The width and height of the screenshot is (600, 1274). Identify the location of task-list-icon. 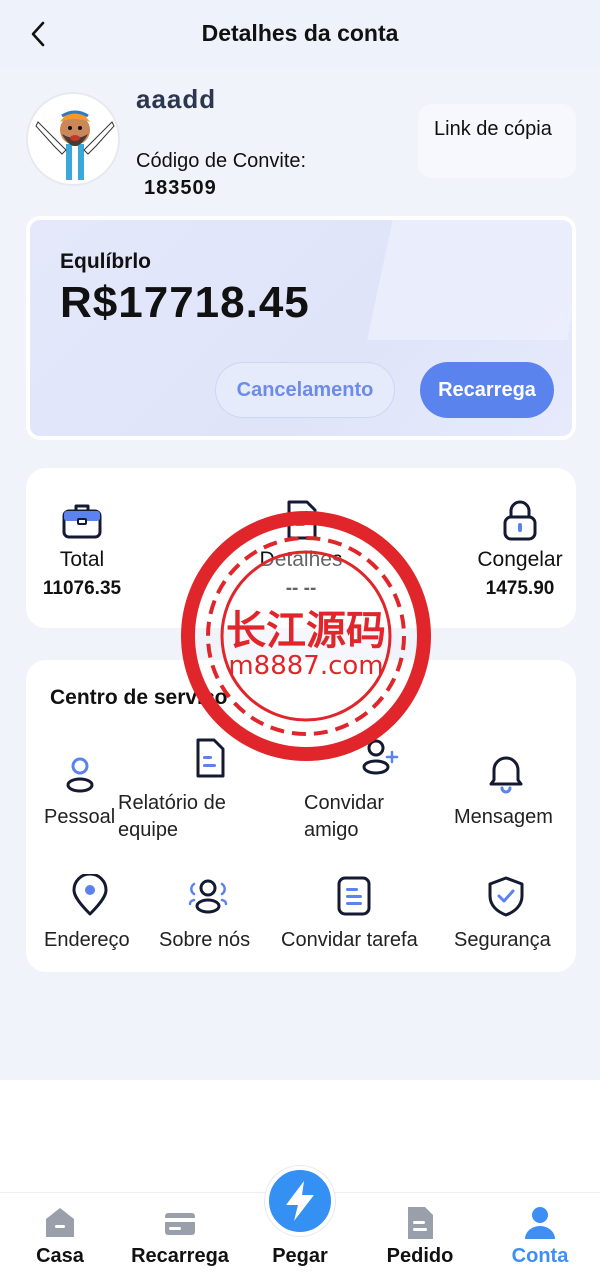
(354, 896).